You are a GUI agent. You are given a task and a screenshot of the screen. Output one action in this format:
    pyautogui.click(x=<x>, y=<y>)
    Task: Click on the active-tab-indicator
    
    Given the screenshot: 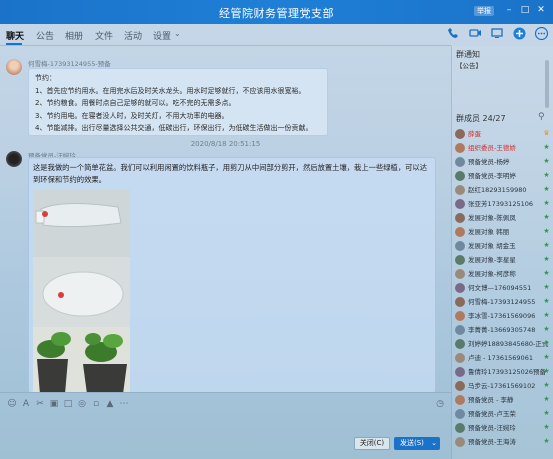 What is the action you would take?
    pyautogui.click(x=14, y=44)
    